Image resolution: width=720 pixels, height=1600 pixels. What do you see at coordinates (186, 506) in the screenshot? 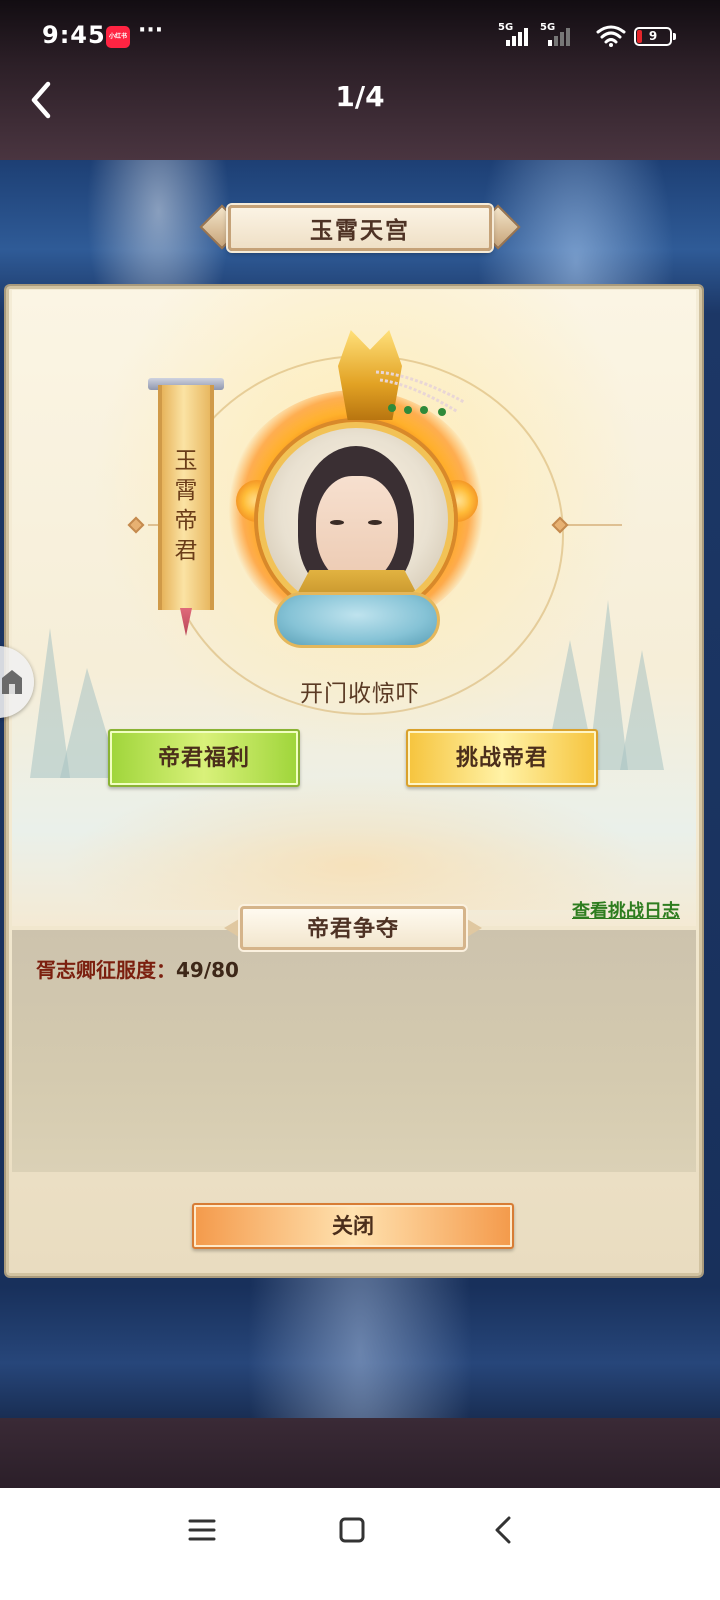
I see `emperor-name: 玉 霄 帝 君` at bounding box center [186, 506].